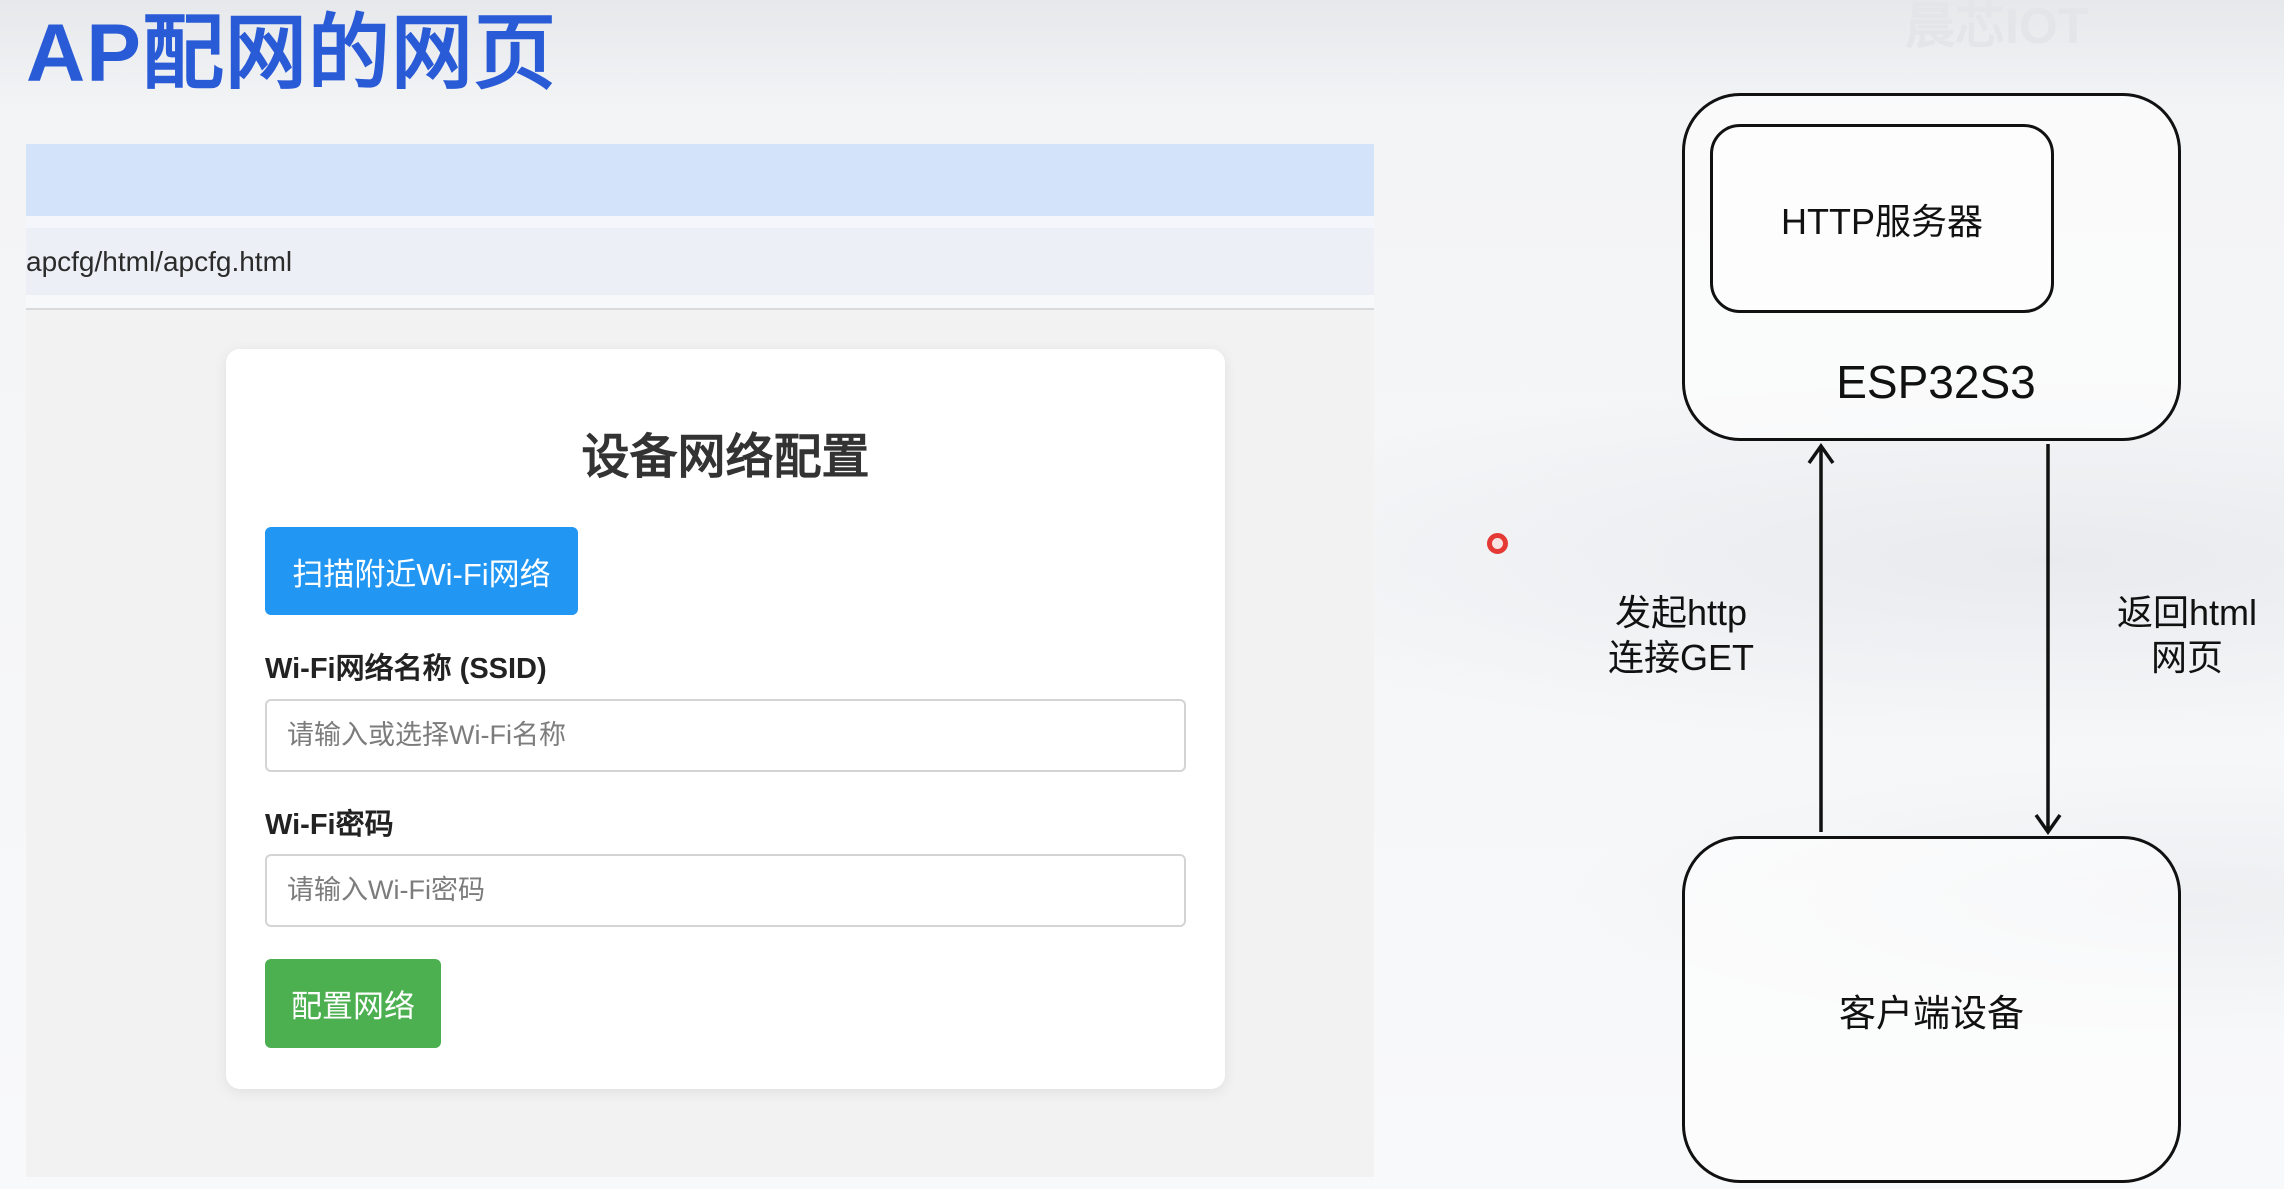 This screenshot has height=1189, width=2284. I want to click on response-label: 返回html 网页, so click(2187, 635).